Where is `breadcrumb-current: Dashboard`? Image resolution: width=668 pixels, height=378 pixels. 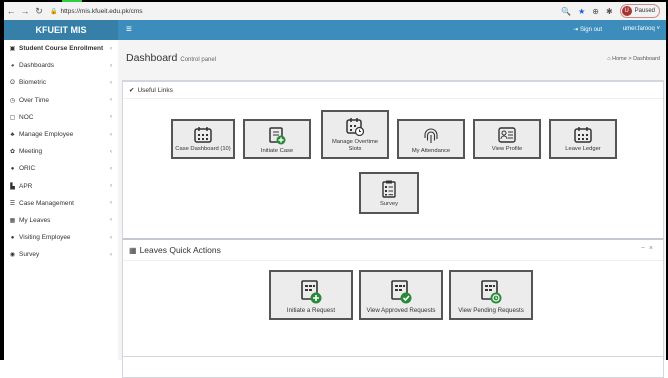
breadcrumb-current: Dashboard is located at coordinates (646, 59).